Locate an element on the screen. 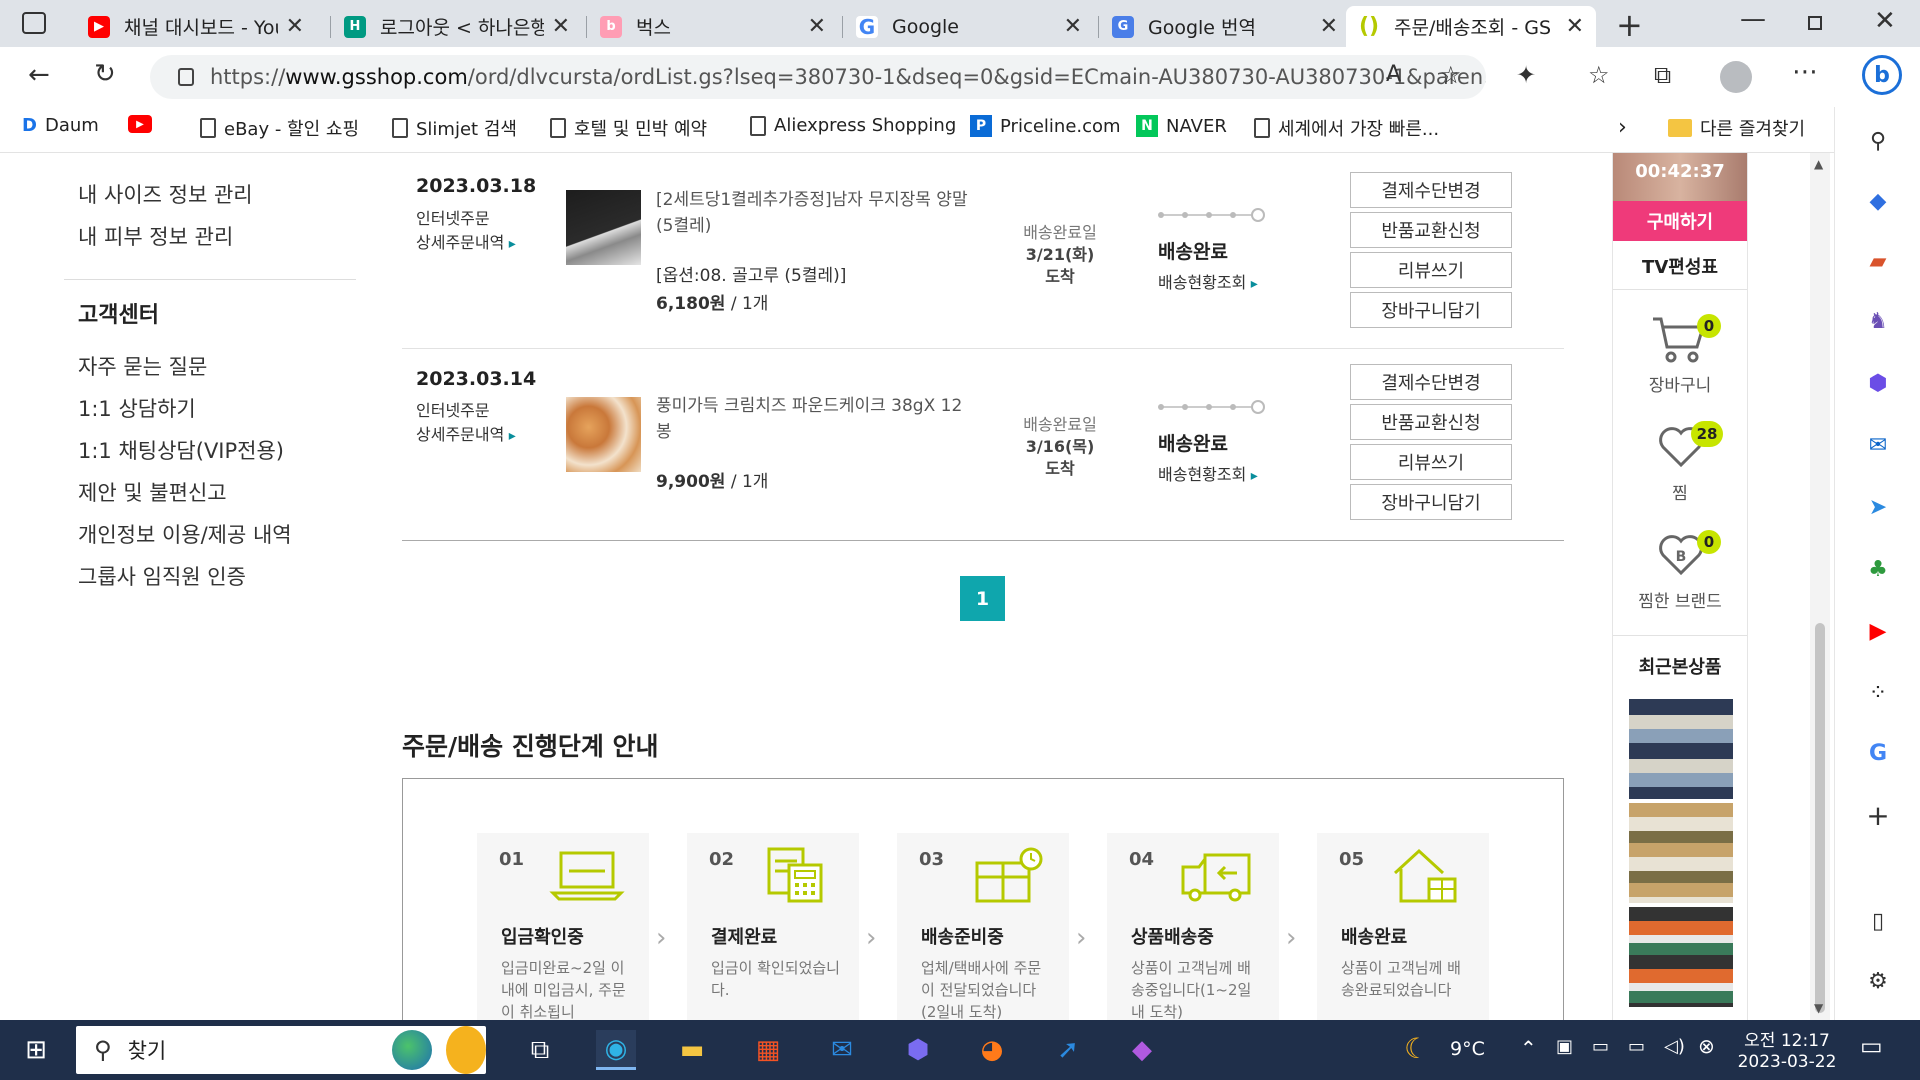 This screenshot has height=1080, width=1920. rocket-app-icon: ➚ is located at coordinates (1068, 1050).